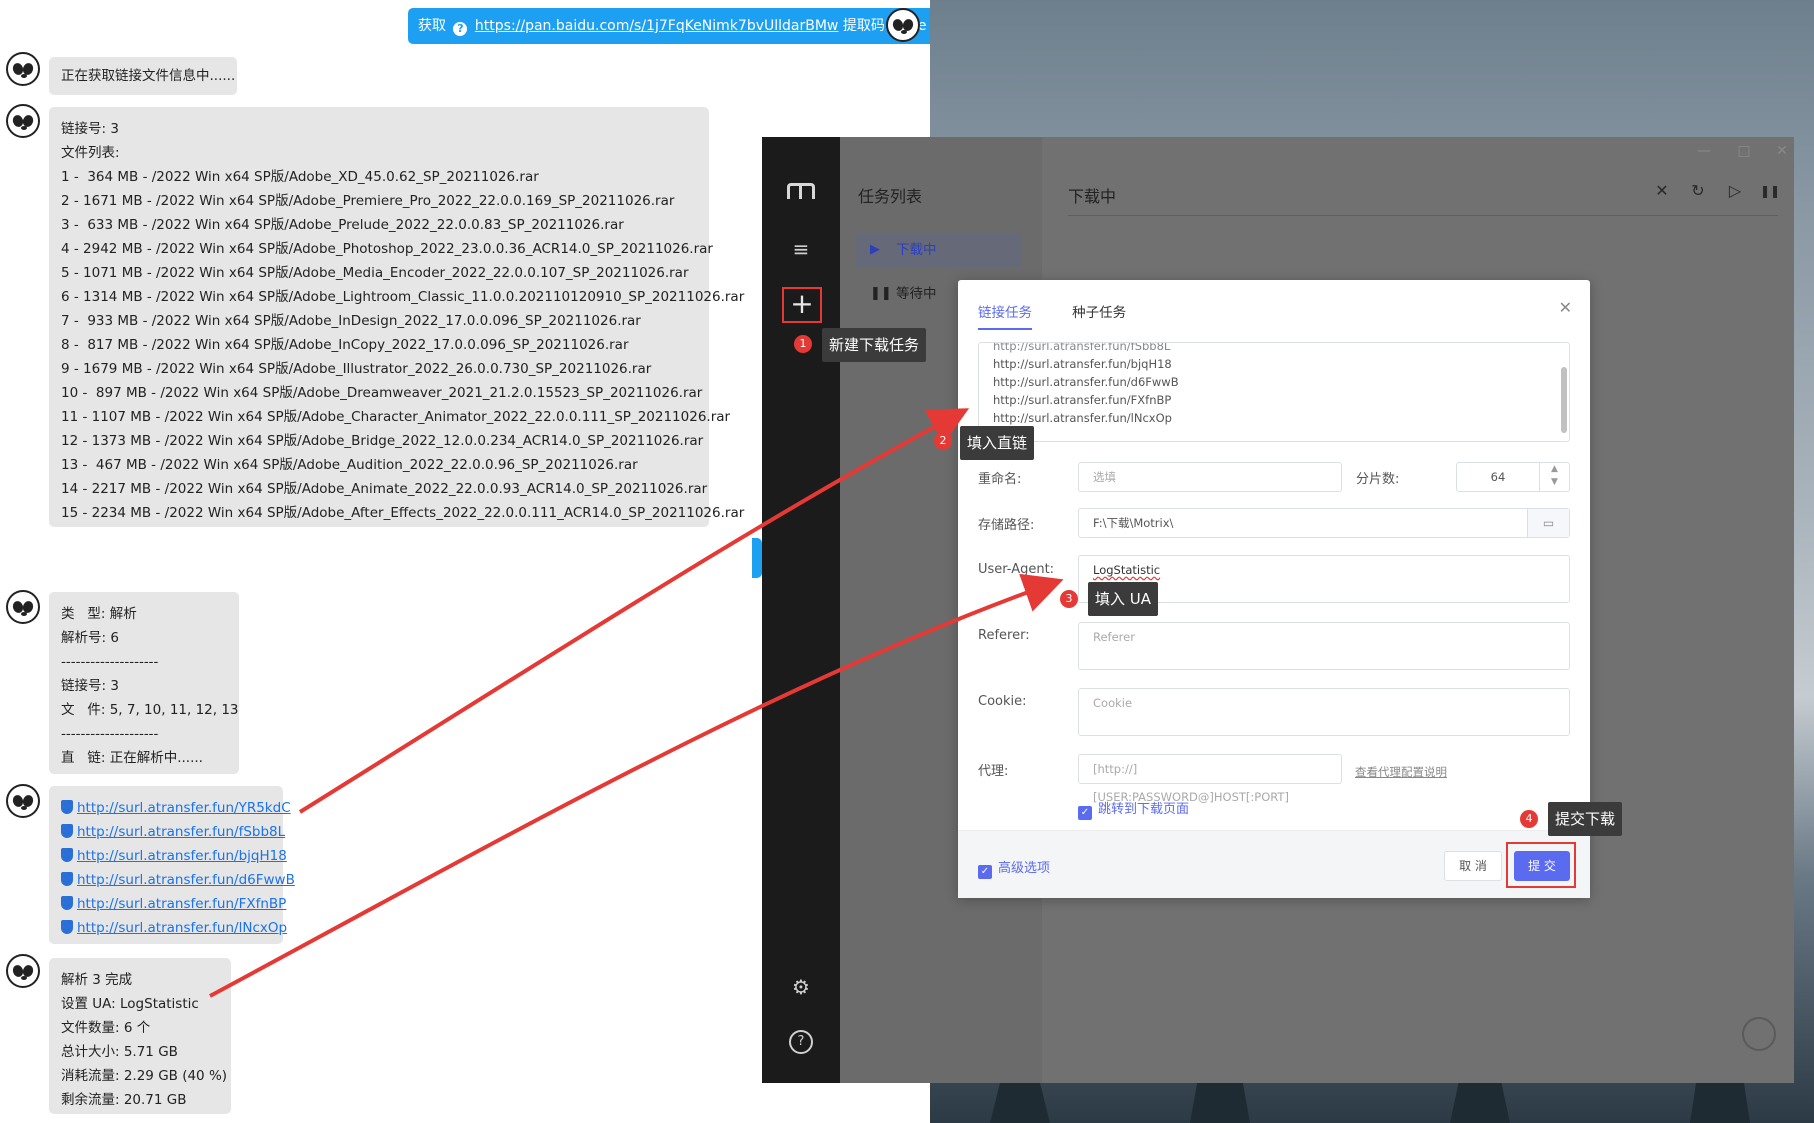  I want to click on motrix-sidebar: ≡ + ⚙ ?, so click(801, 610).